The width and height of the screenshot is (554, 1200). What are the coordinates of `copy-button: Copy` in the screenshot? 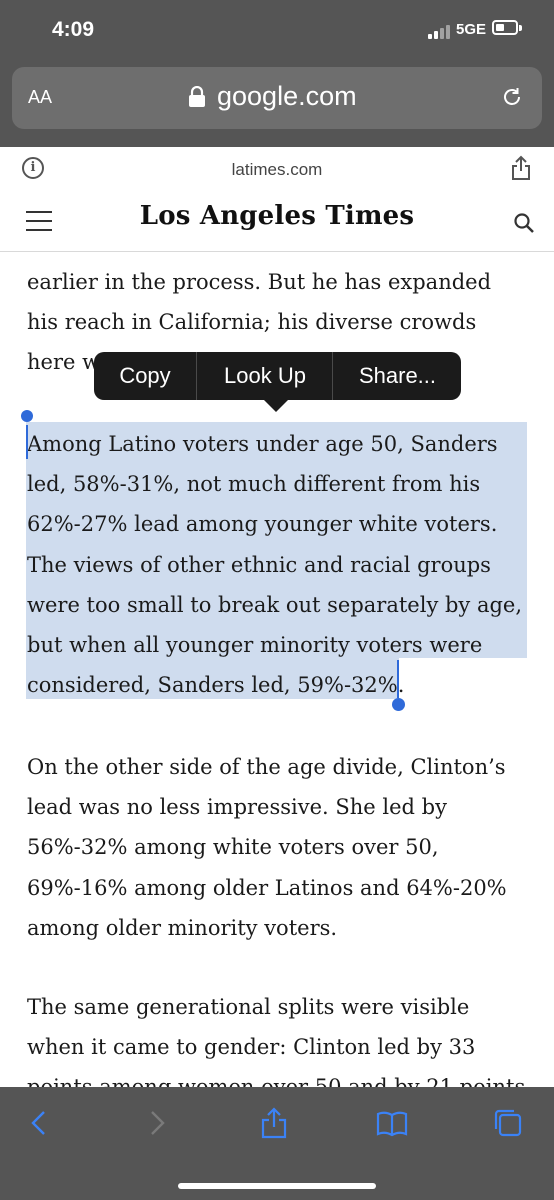 It's located at (145, 376).